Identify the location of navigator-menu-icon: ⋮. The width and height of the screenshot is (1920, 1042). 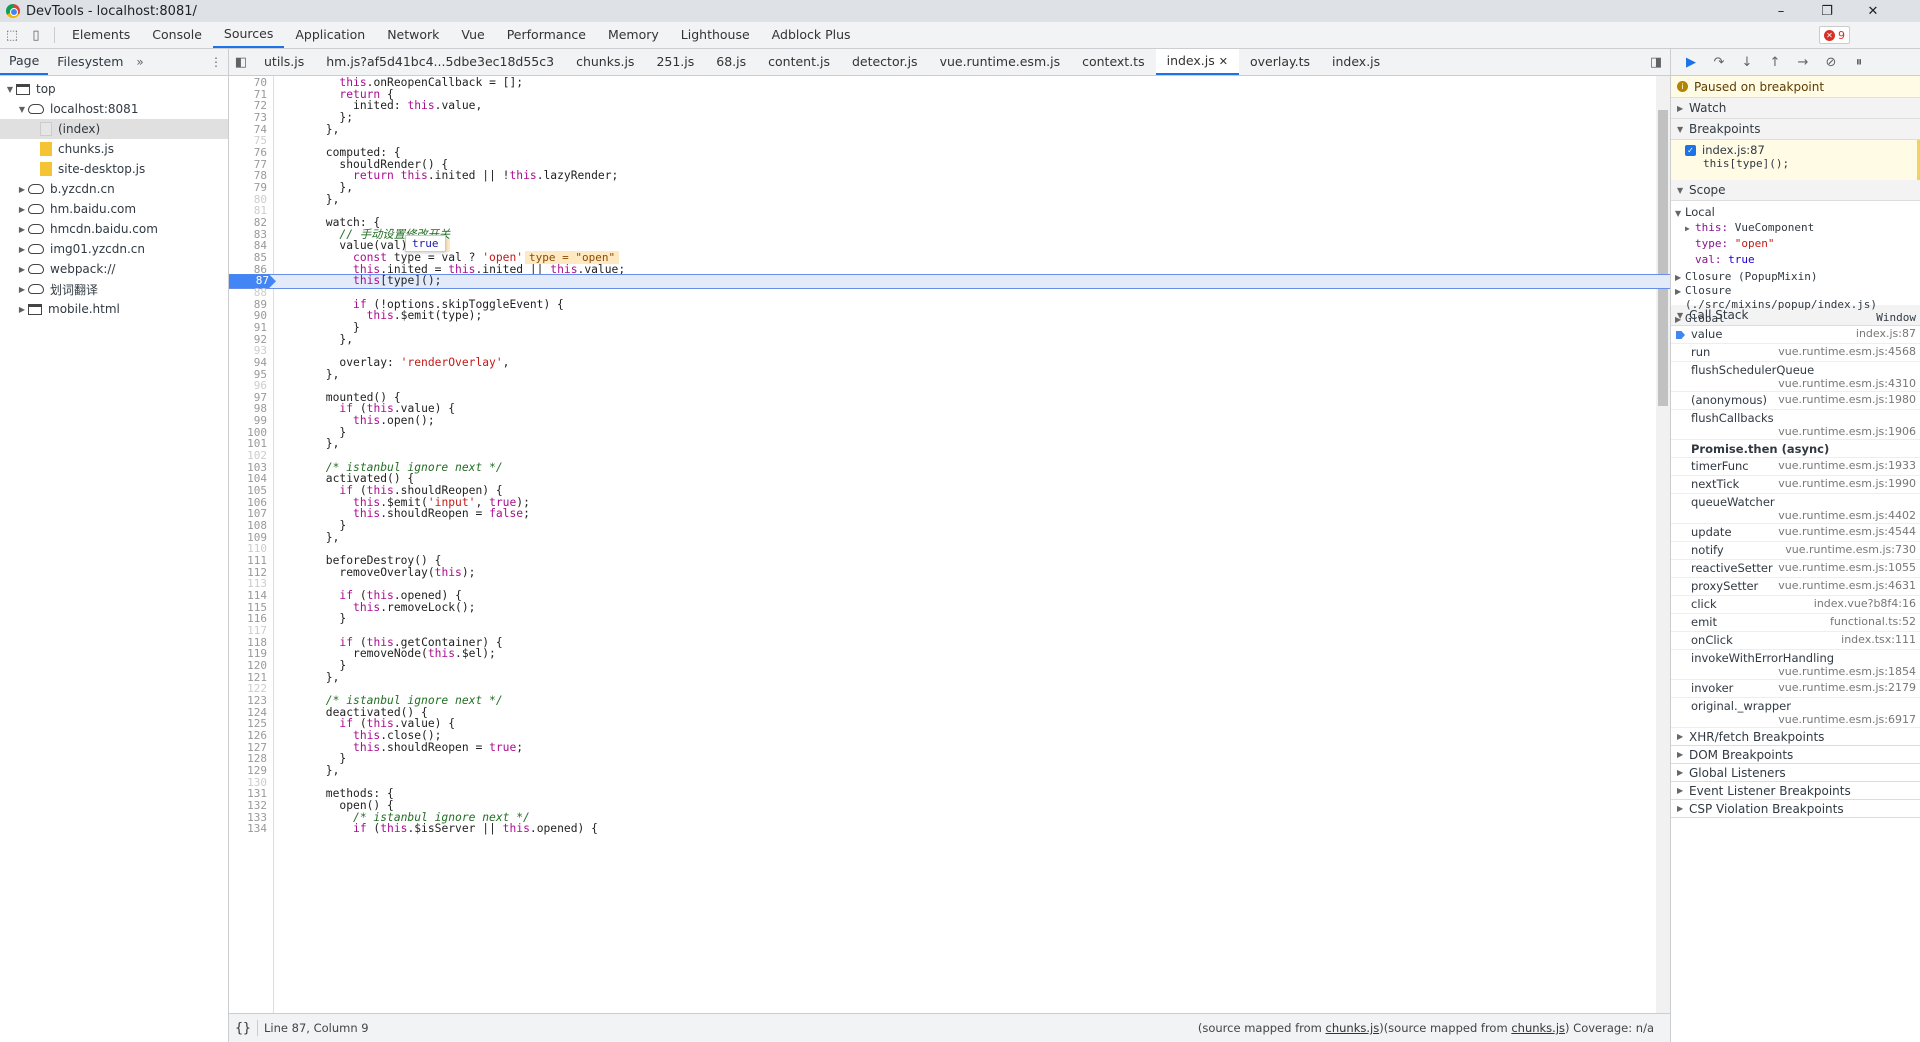
(216, 62).